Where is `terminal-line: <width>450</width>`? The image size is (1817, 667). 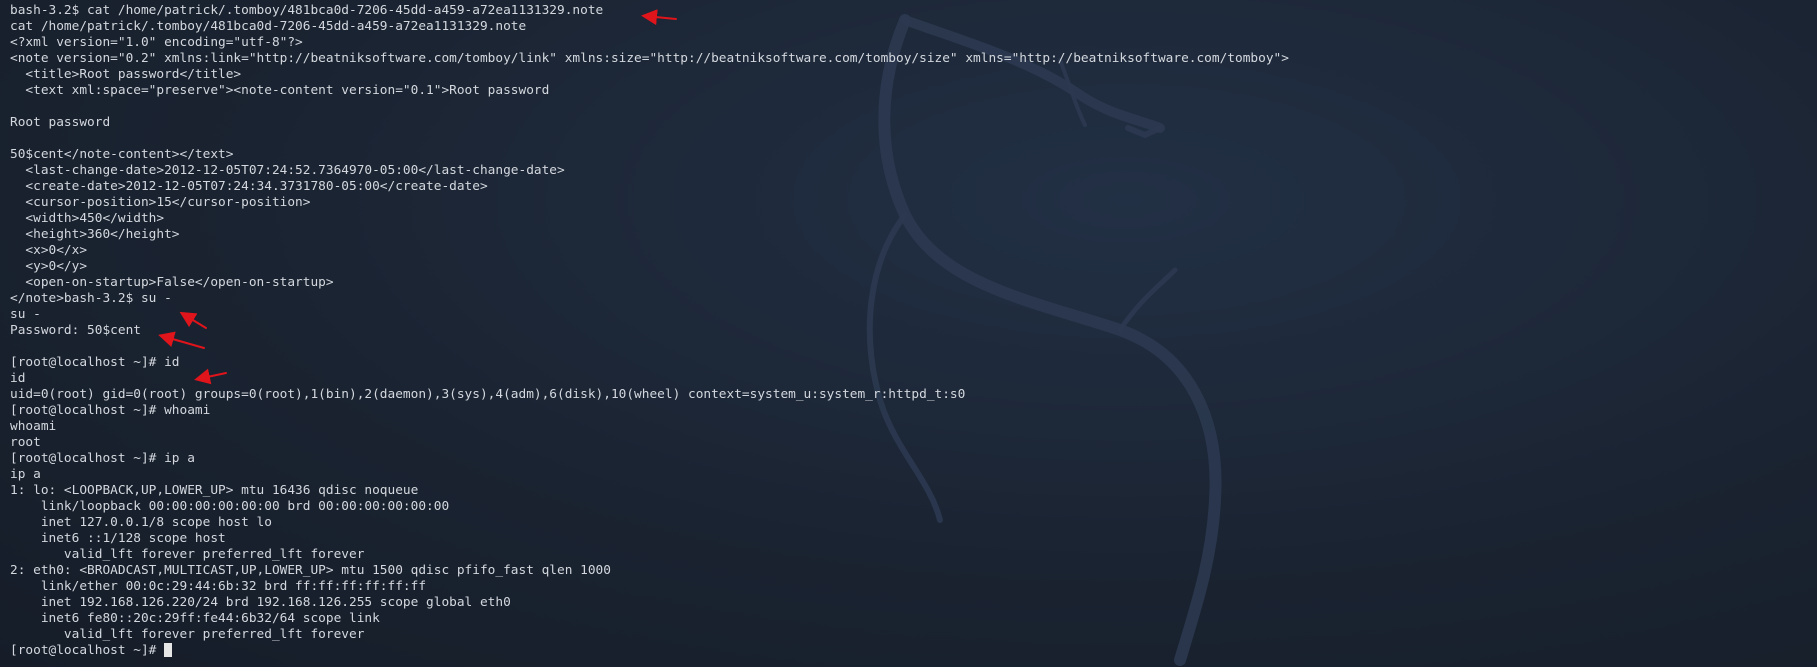 terminal-line: <width>450</width> is located at coordinates (87, 218).